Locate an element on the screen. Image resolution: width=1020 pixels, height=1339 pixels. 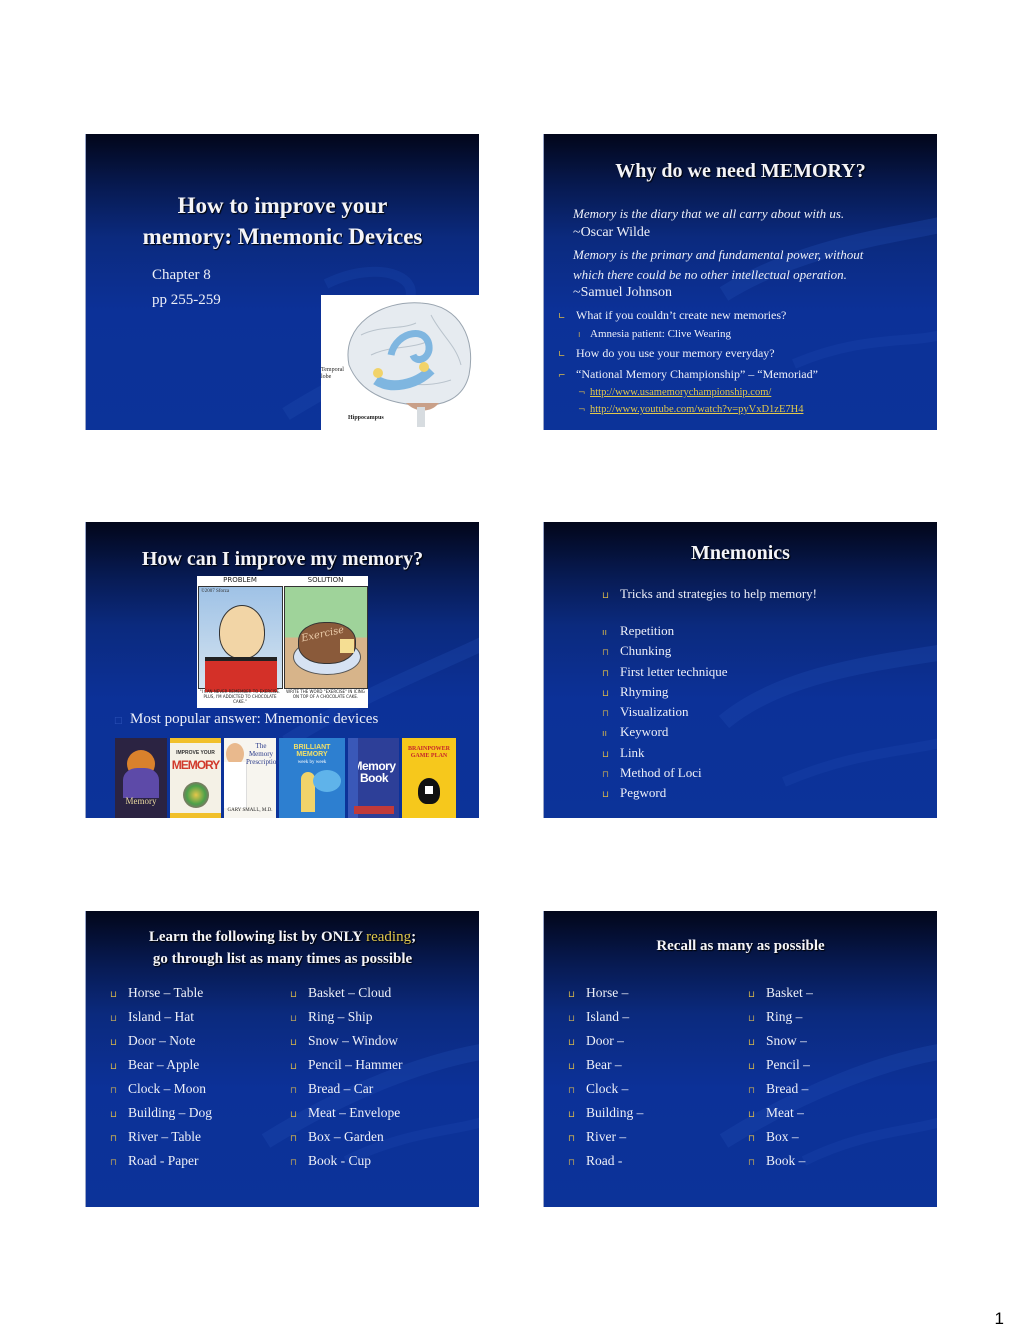
sub-bullet-link-1: ¬ http://www.usamemorychampionship.com/ is located at coordinates (674, 392).